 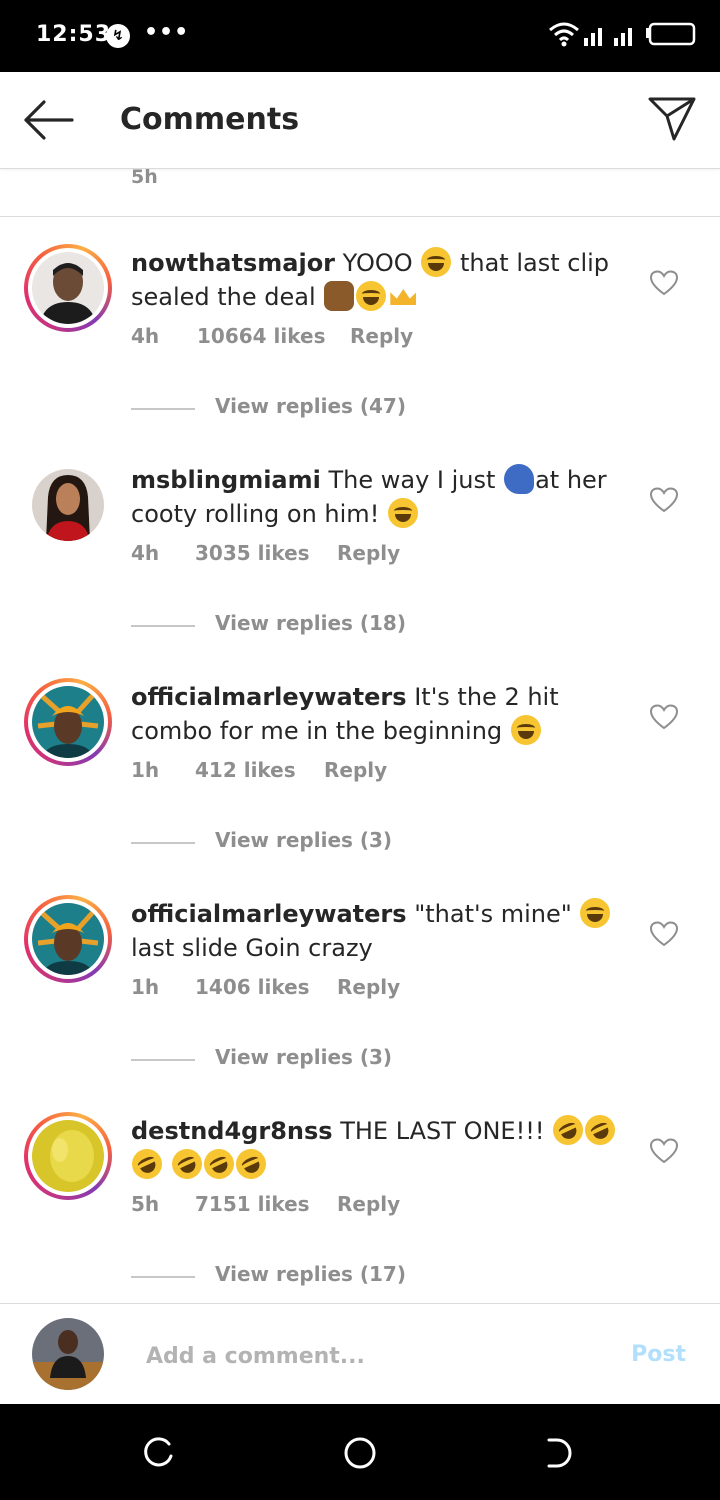 I want to click on comment-username: nowthatsmajor, so click(x=233, y=263).